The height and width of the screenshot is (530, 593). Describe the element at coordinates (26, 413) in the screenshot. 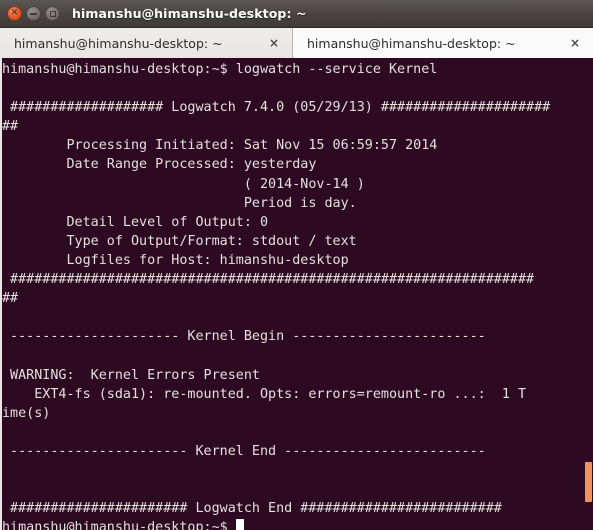

I see `terminal-line: ime(s)` at that location.